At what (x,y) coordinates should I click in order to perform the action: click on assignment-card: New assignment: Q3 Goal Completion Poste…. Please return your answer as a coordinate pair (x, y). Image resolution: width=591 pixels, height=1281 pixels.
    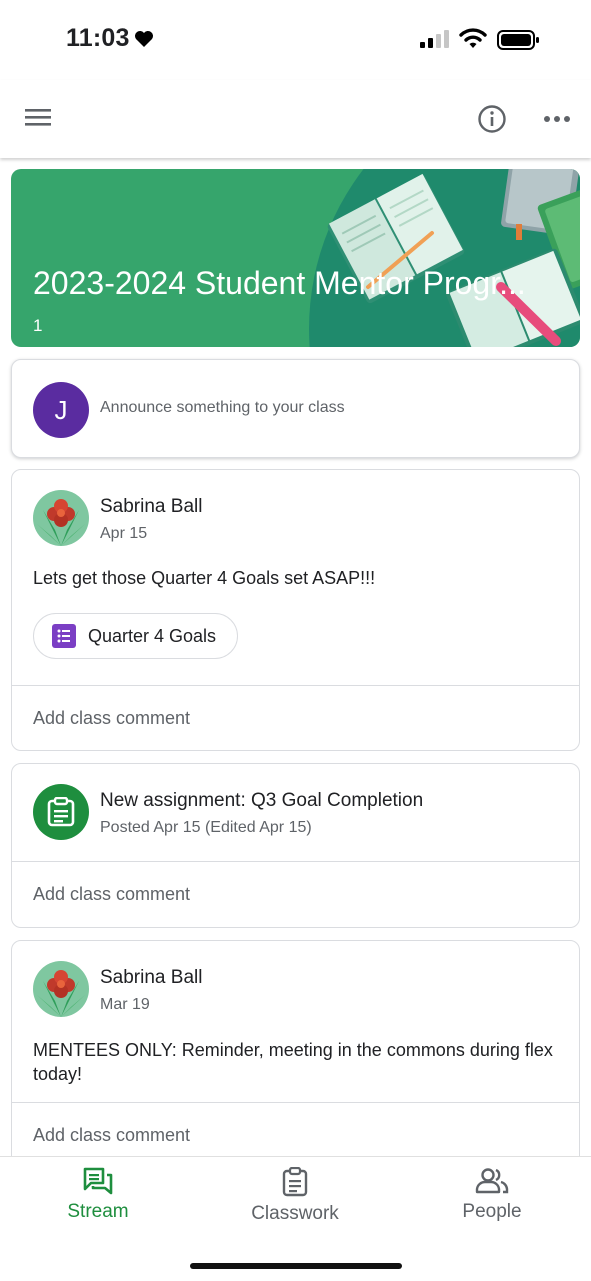
    Looking at the image, I should click on (295, 845).